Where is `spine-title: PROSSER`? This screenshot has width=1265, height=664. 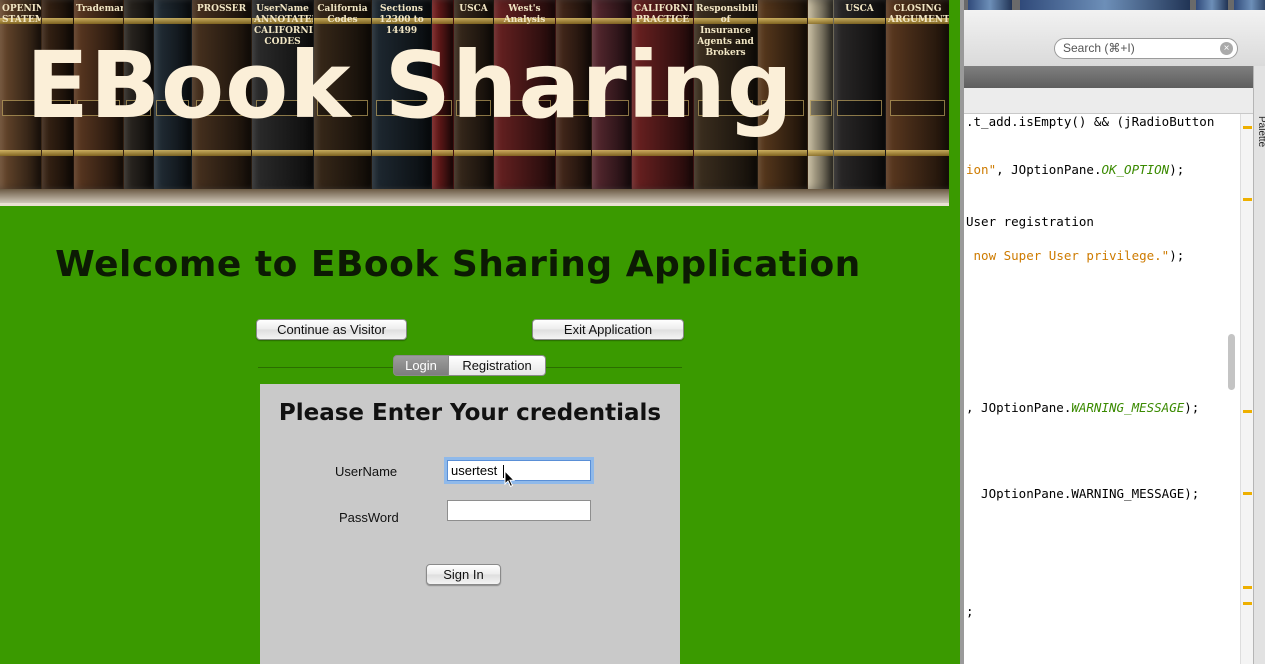
spine-title: PROSSER is located at coordinates (221, 9).